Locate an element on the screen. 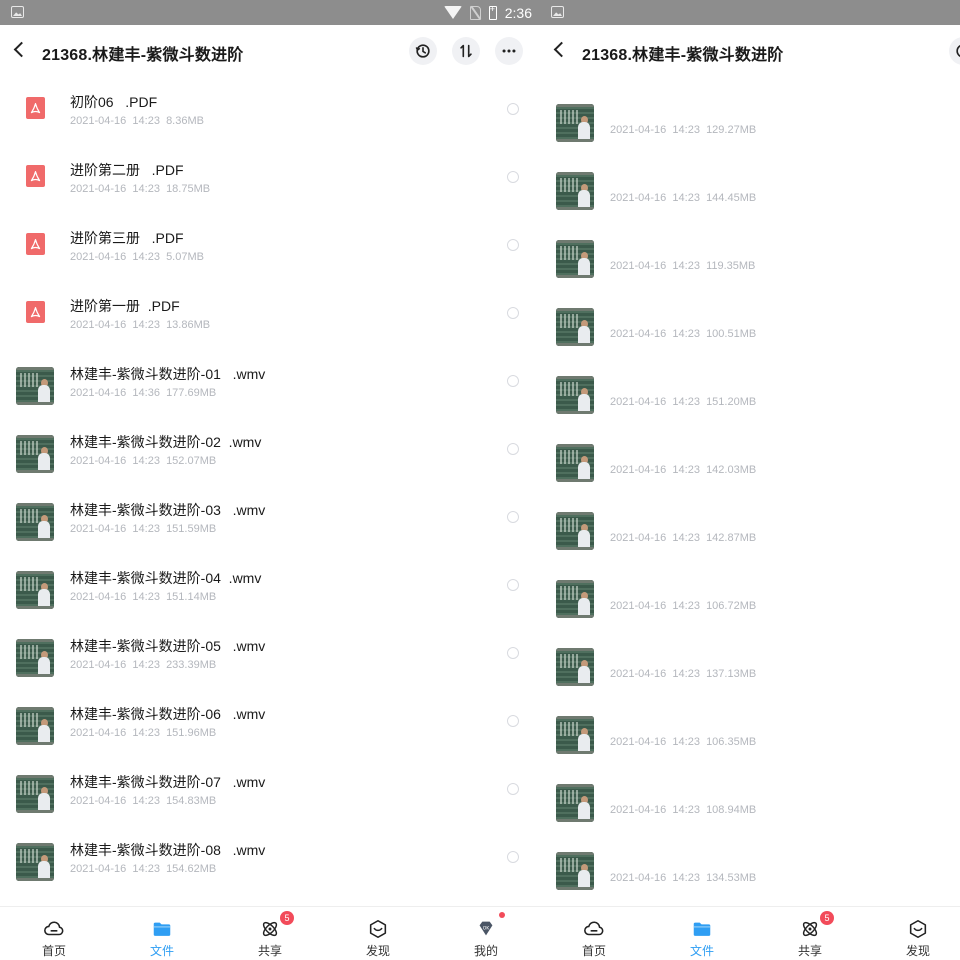  tab-label: 文件 is located at coordinates (161, 951).